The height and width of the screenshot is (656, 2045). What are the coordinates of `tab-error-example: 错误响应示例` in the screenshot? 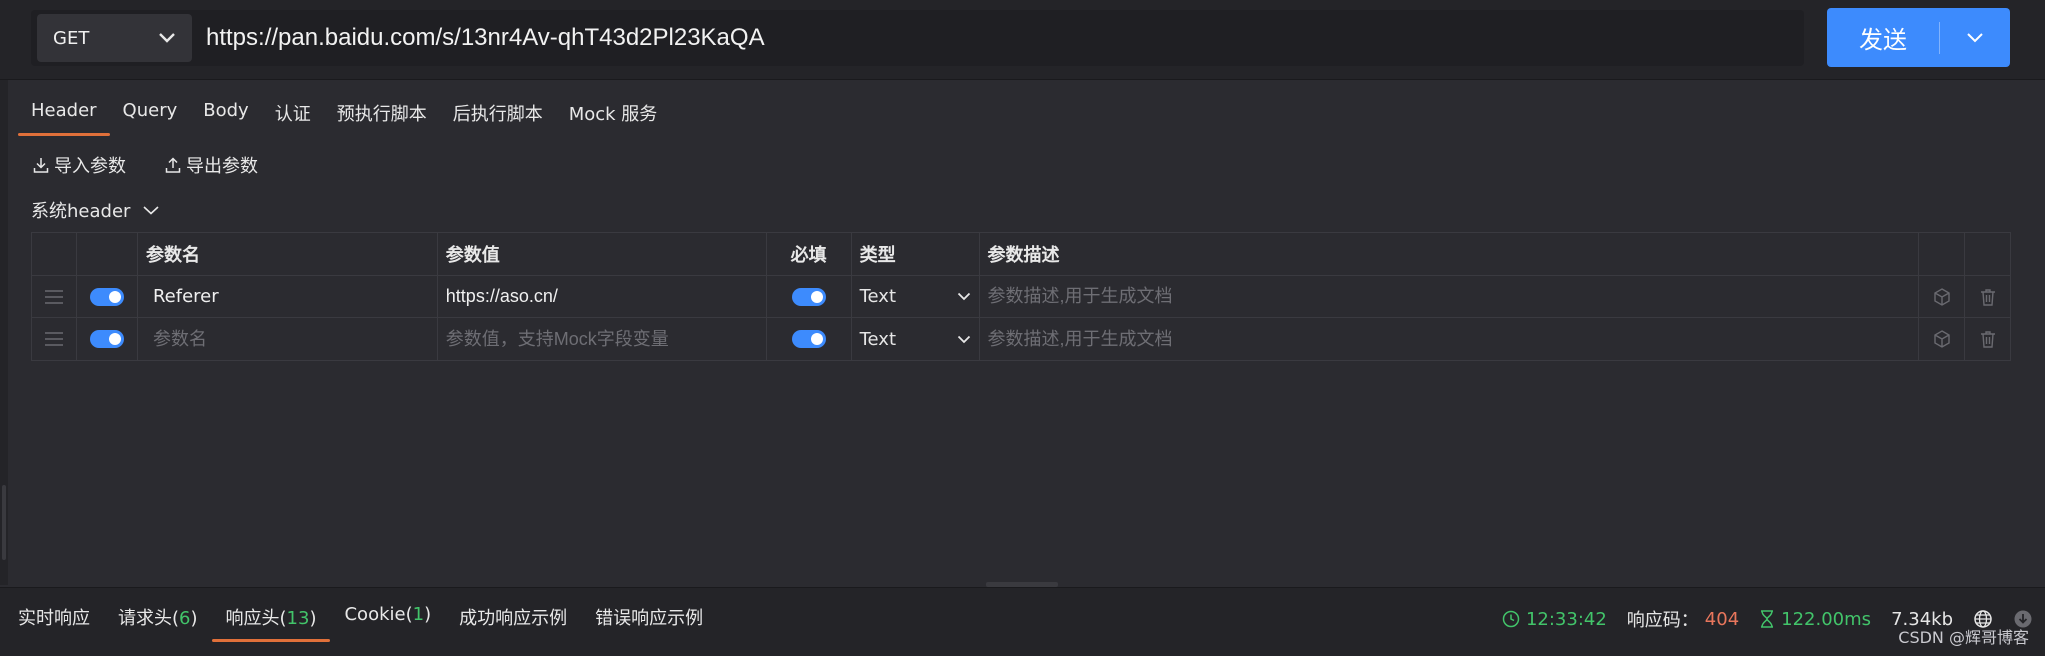 It's located at (649, 623).